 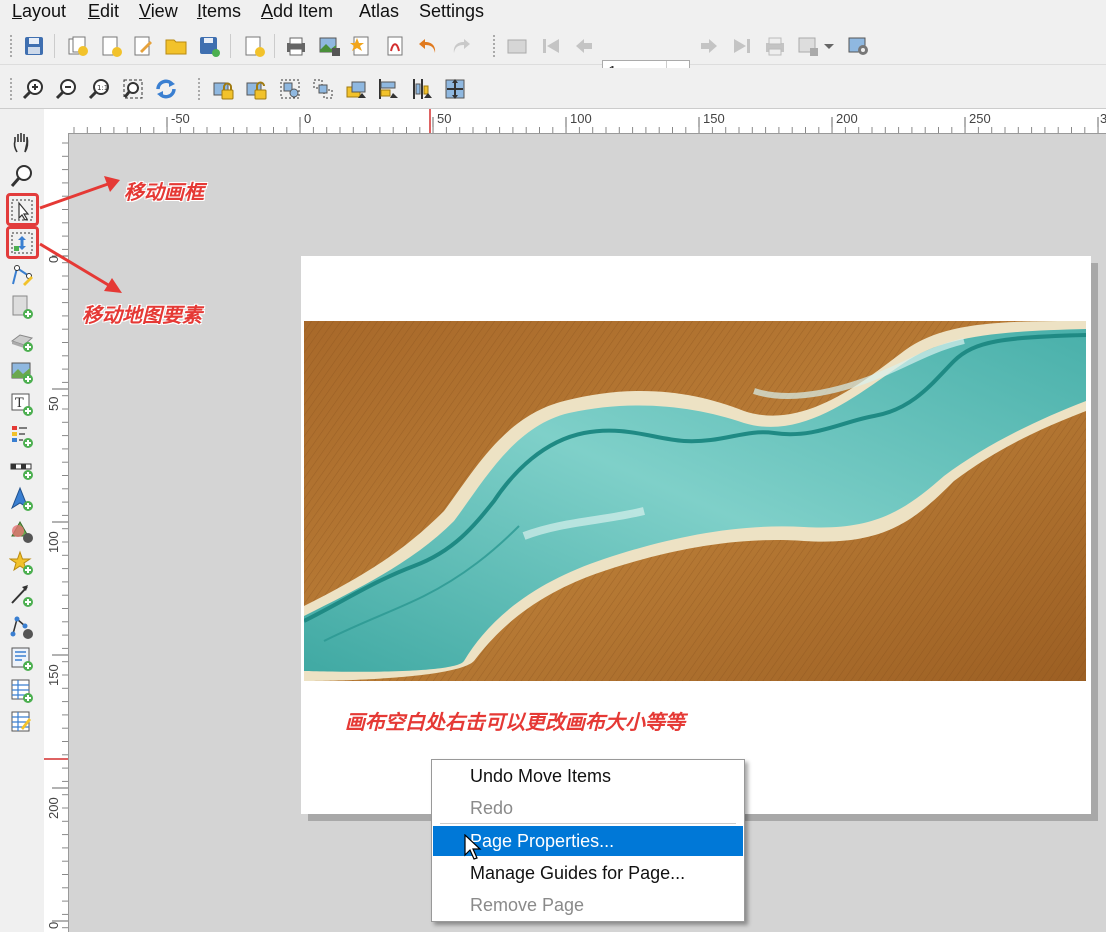 What do you see at coordinates (808, 46) in the screenshot?
I see `export-atlas-icon` at bounding box center [808, 46].